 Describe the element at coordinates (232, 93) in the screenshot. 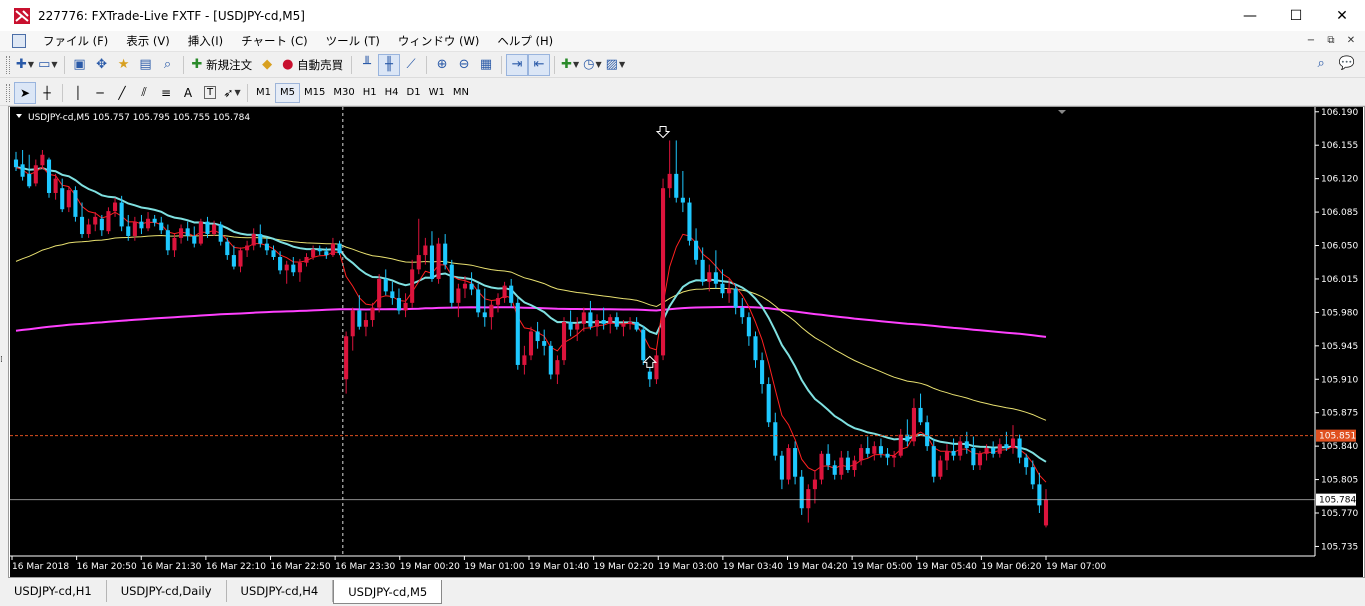

I see `arrows-button: ➶ ▼` at that location.